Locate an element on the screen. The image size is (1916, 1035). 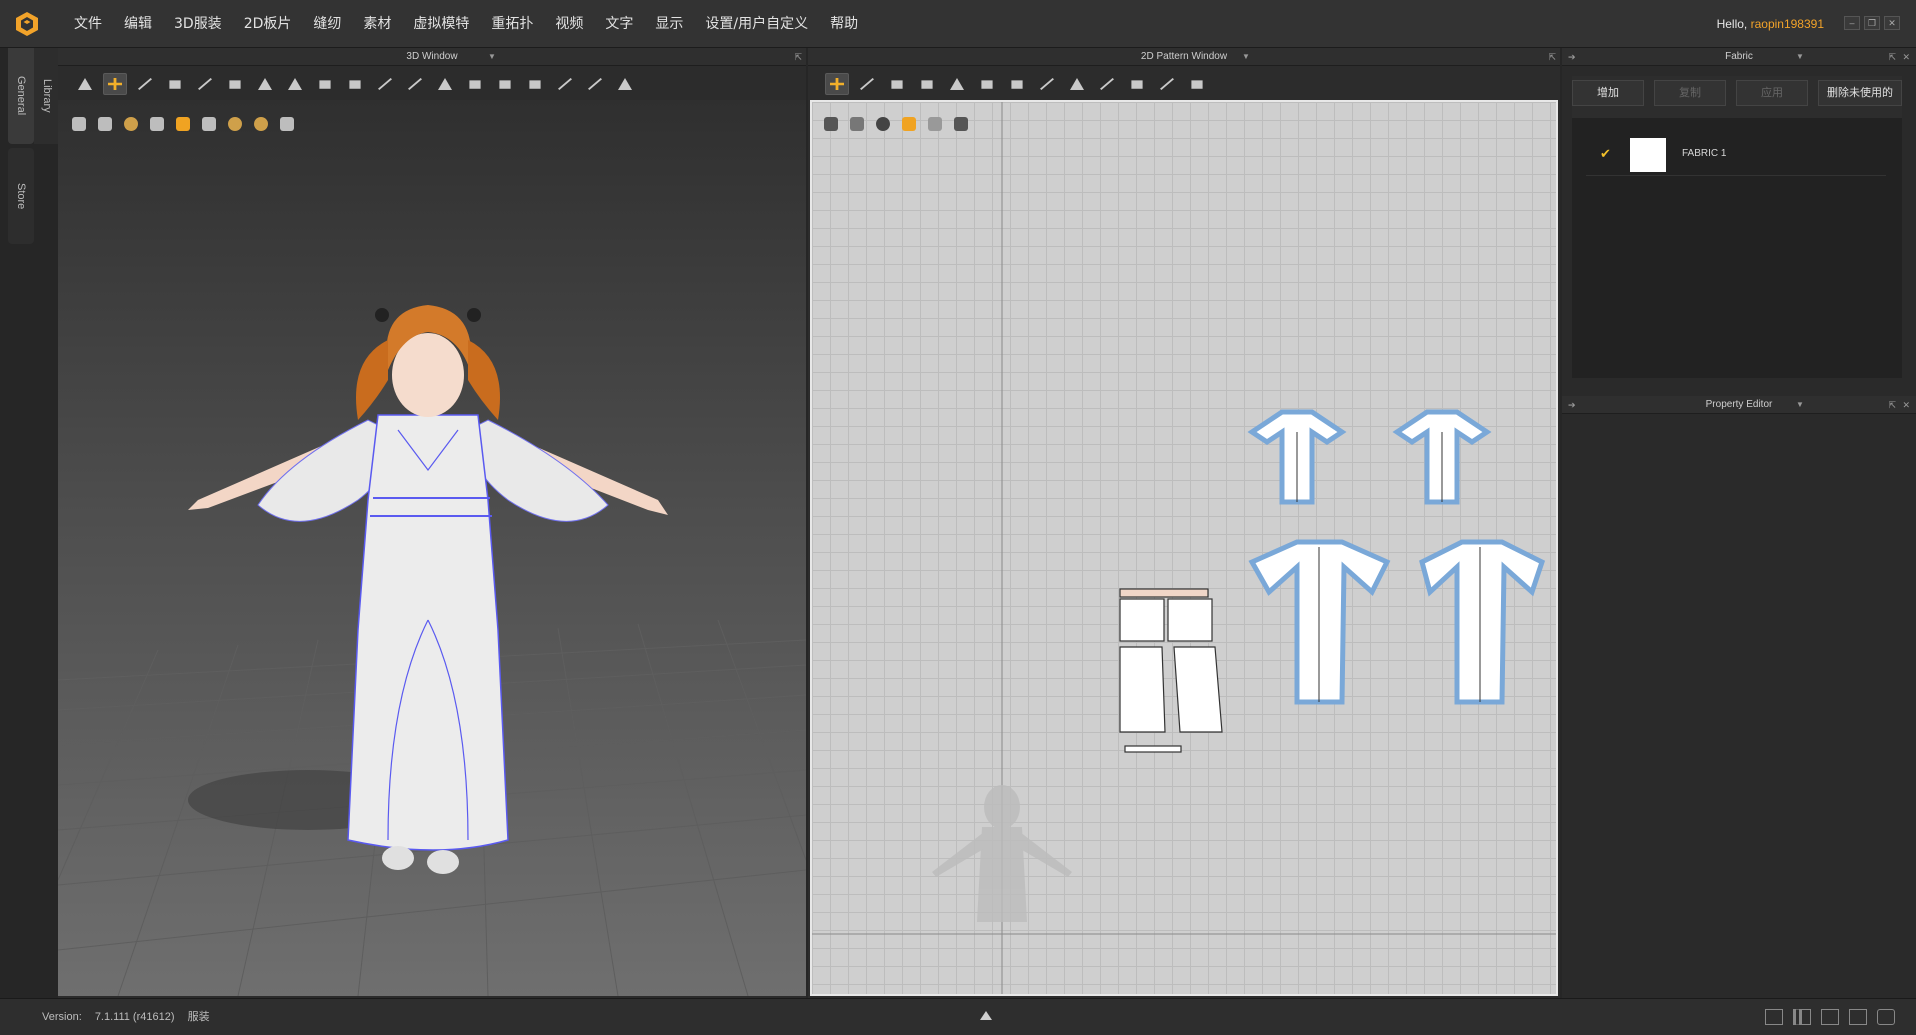
version-label: Version: is located at coordinates (62, 1017).